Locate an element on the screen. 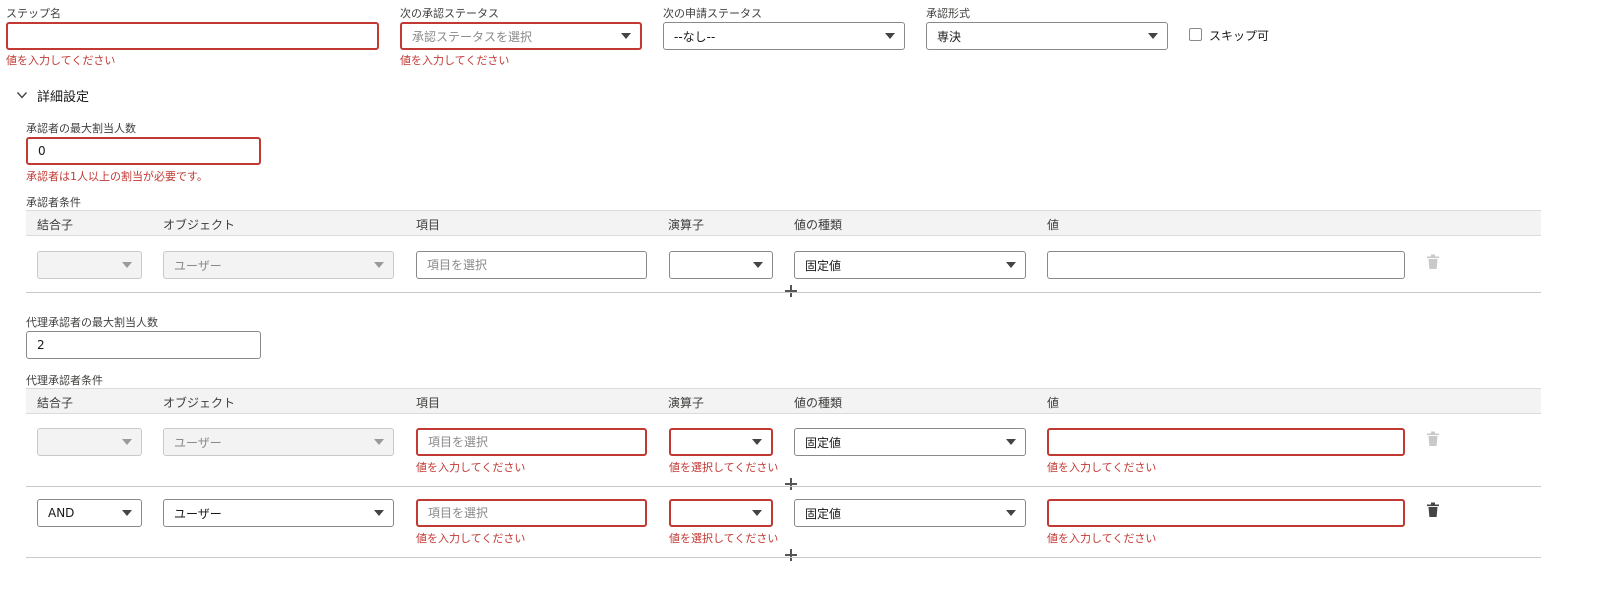 The image size is (1621, 594). delegate-row2-operator-error: 値を選択してください is located at coordinates (724, 538).